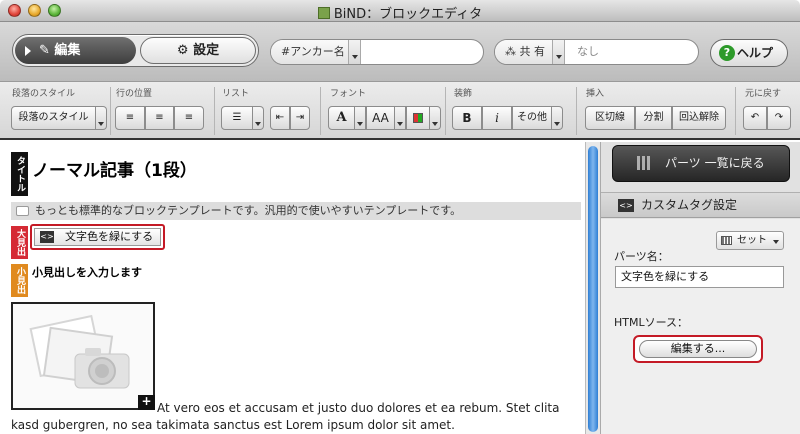 The image size is (800, 434). Describe the element at coordinates (776, 242) in the screenshot. I see `chevron-down-icon` at that location.